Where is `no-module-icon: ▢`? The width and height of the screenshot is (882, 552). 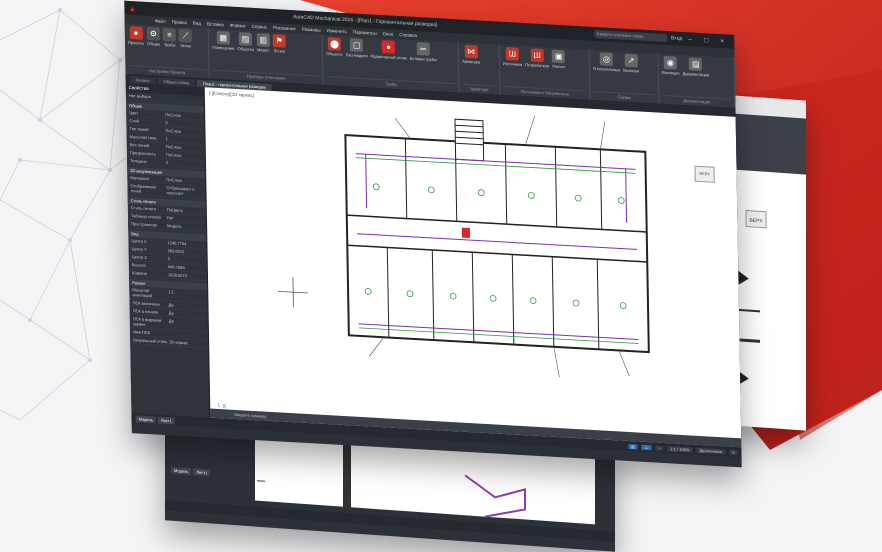
no-module-icon: ▢ is located at coordinates (357, 45).